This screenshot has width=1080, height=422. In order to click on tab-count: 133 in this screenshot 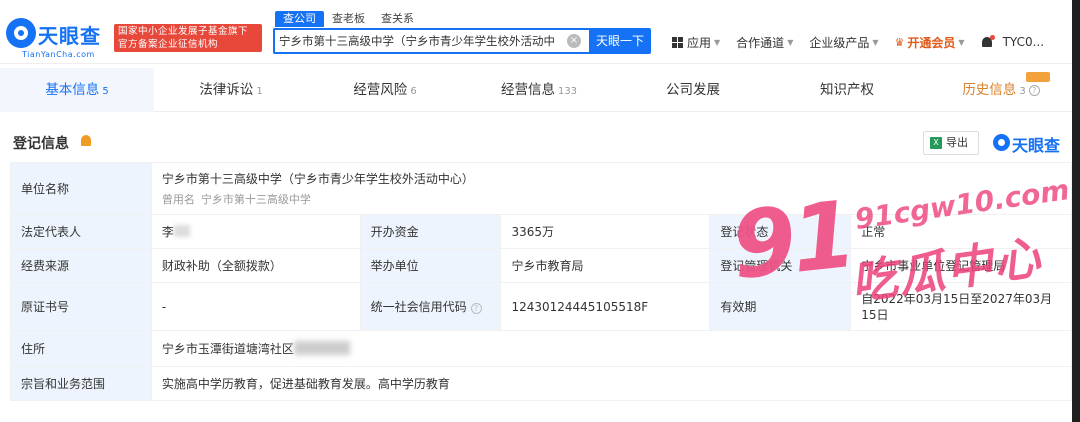, I will do `click(567, 91)`.